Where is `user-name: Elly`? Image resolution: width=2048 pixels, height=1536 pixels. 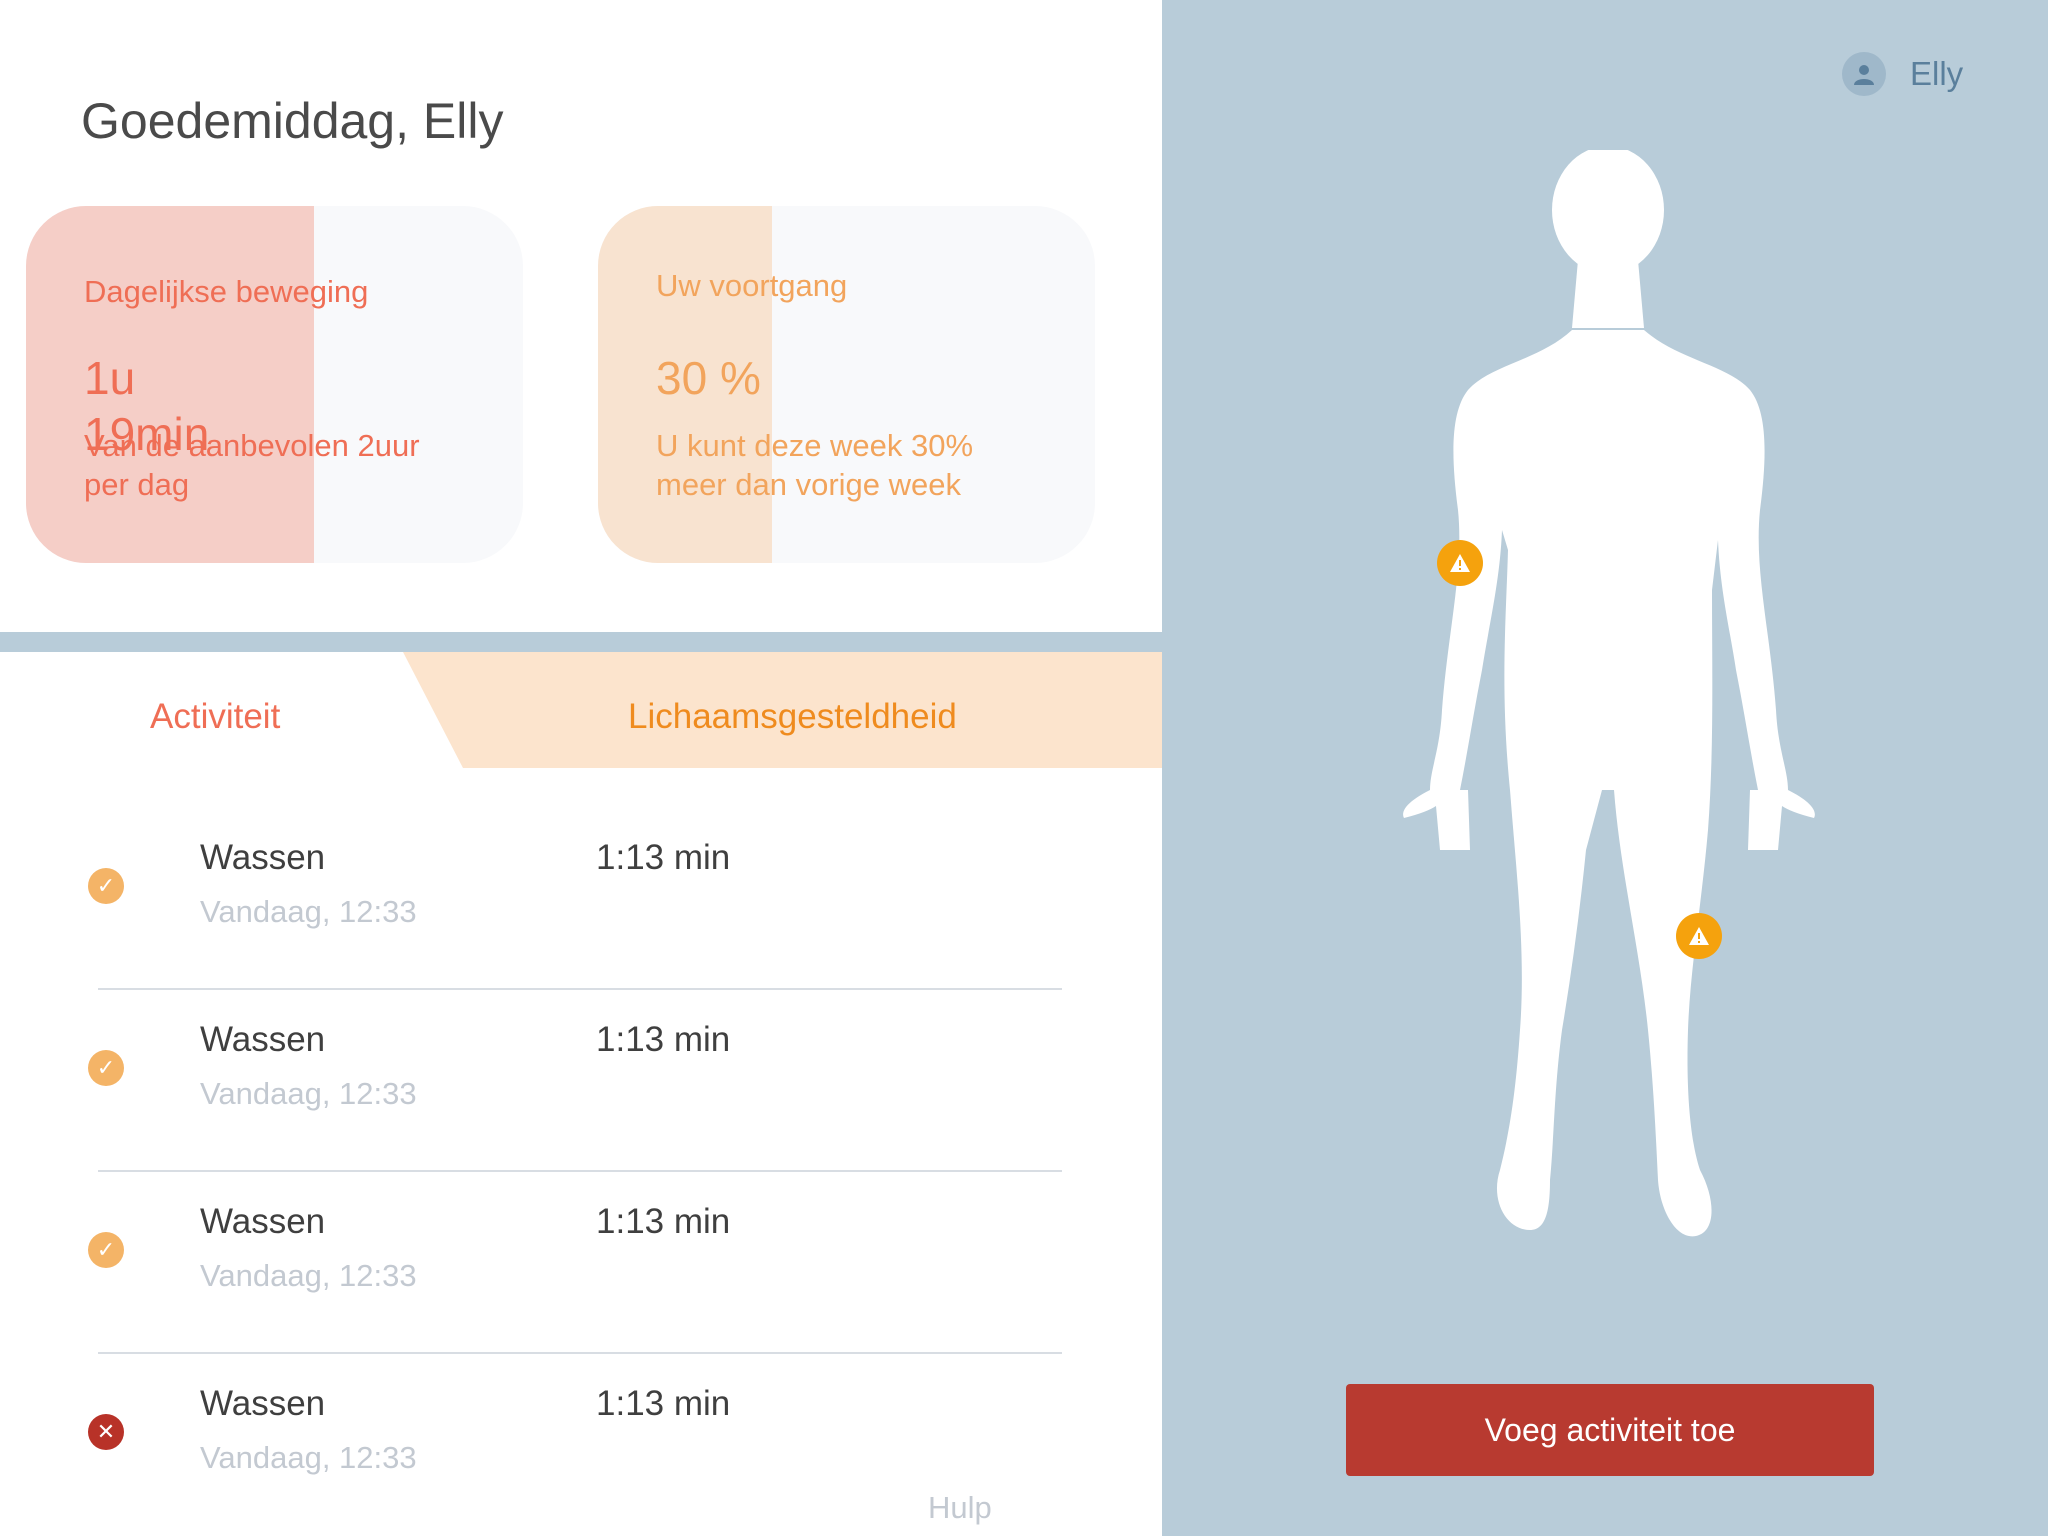
user-name: Elly is located at coordinates (1937, 73).